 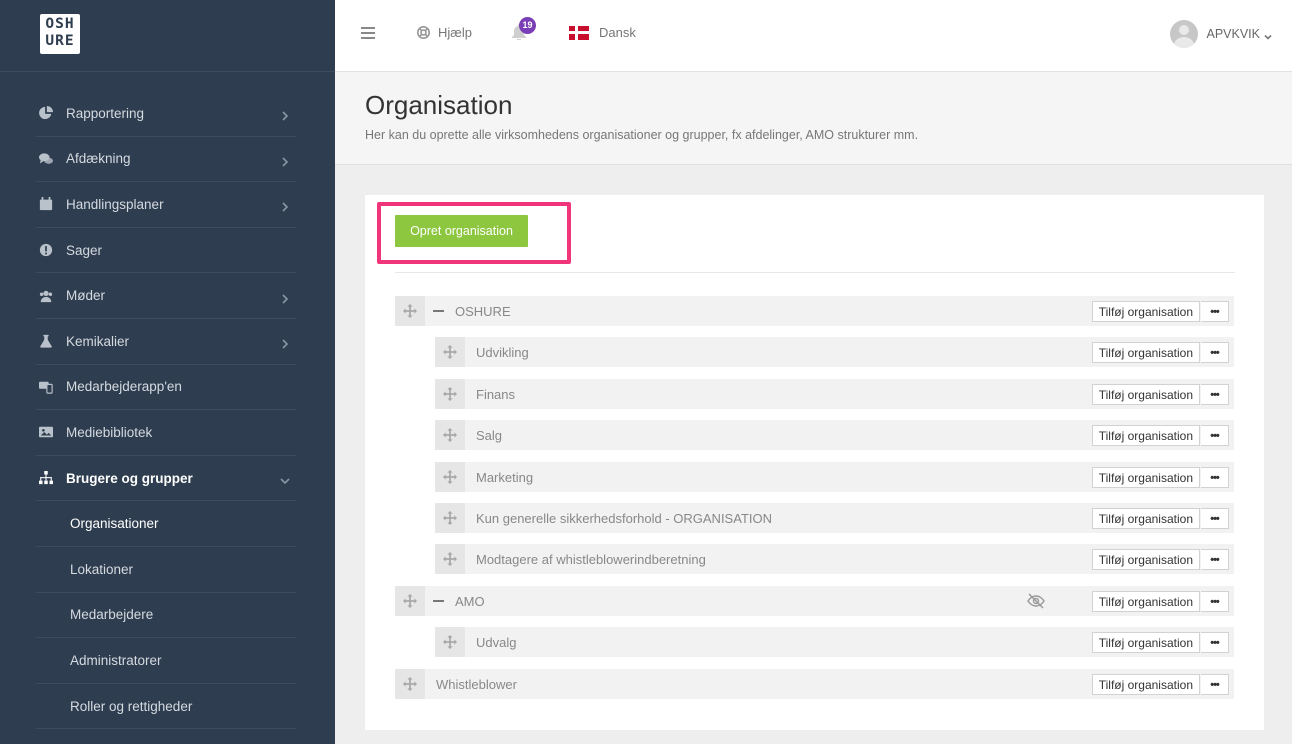 I want to click on sidebar-subitem-label: Administratorer, so click(x=116, y=660).